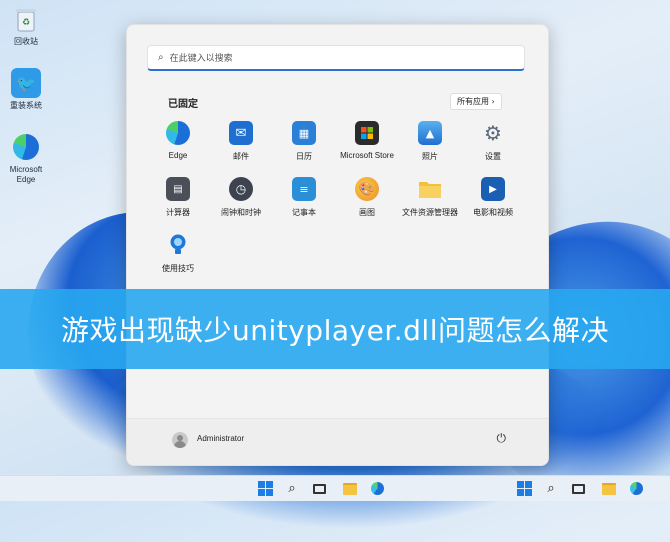 The width and height of the screenshot is (670, 542). I want to click on app-label: Microsoft Store, so click(367, 155).